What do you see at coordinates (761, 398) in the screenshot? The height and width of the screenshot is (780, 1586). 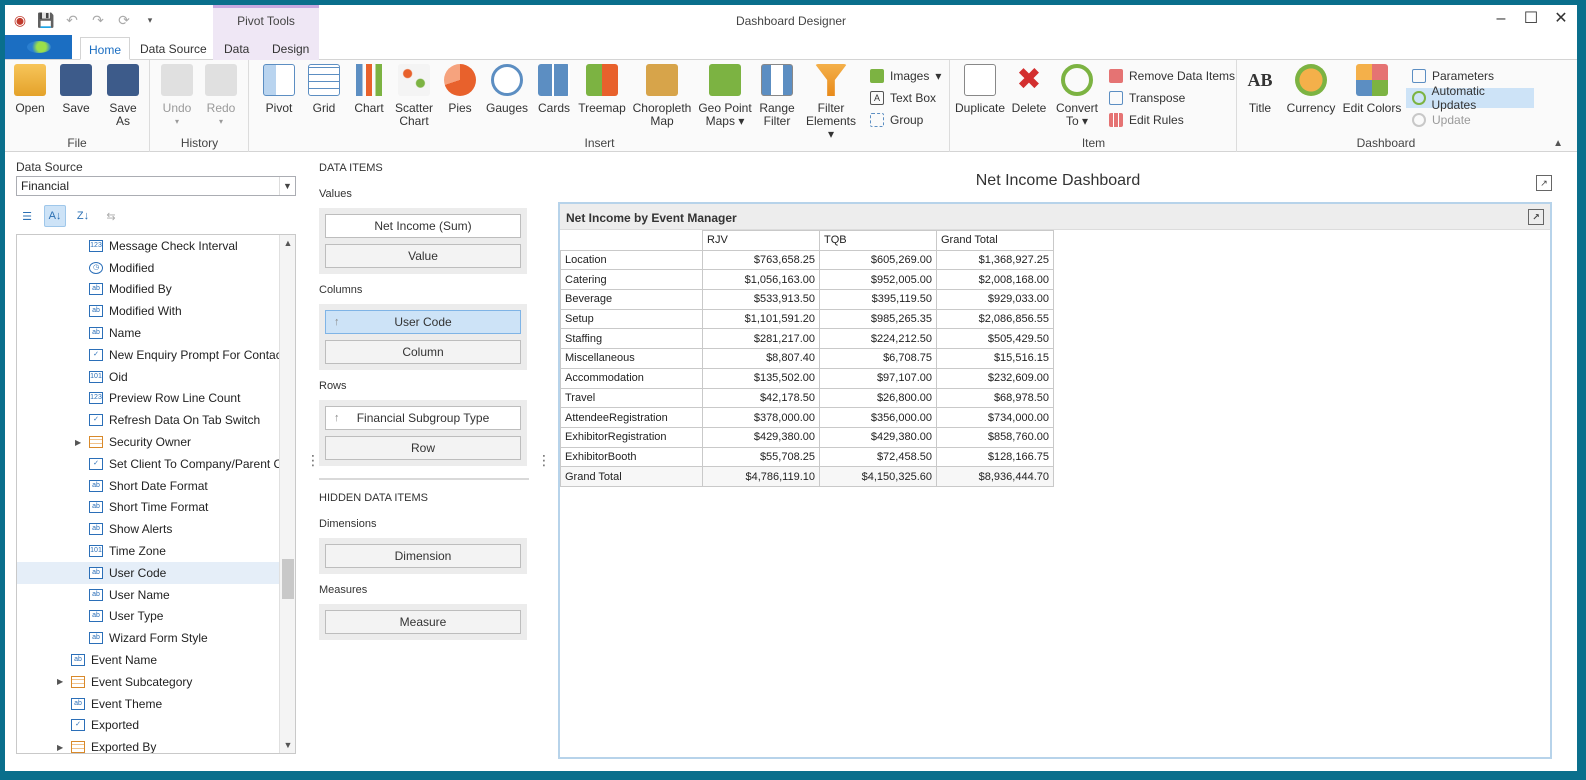 I see `value-cell: $42,178.50` at bounding box center [761, 398].